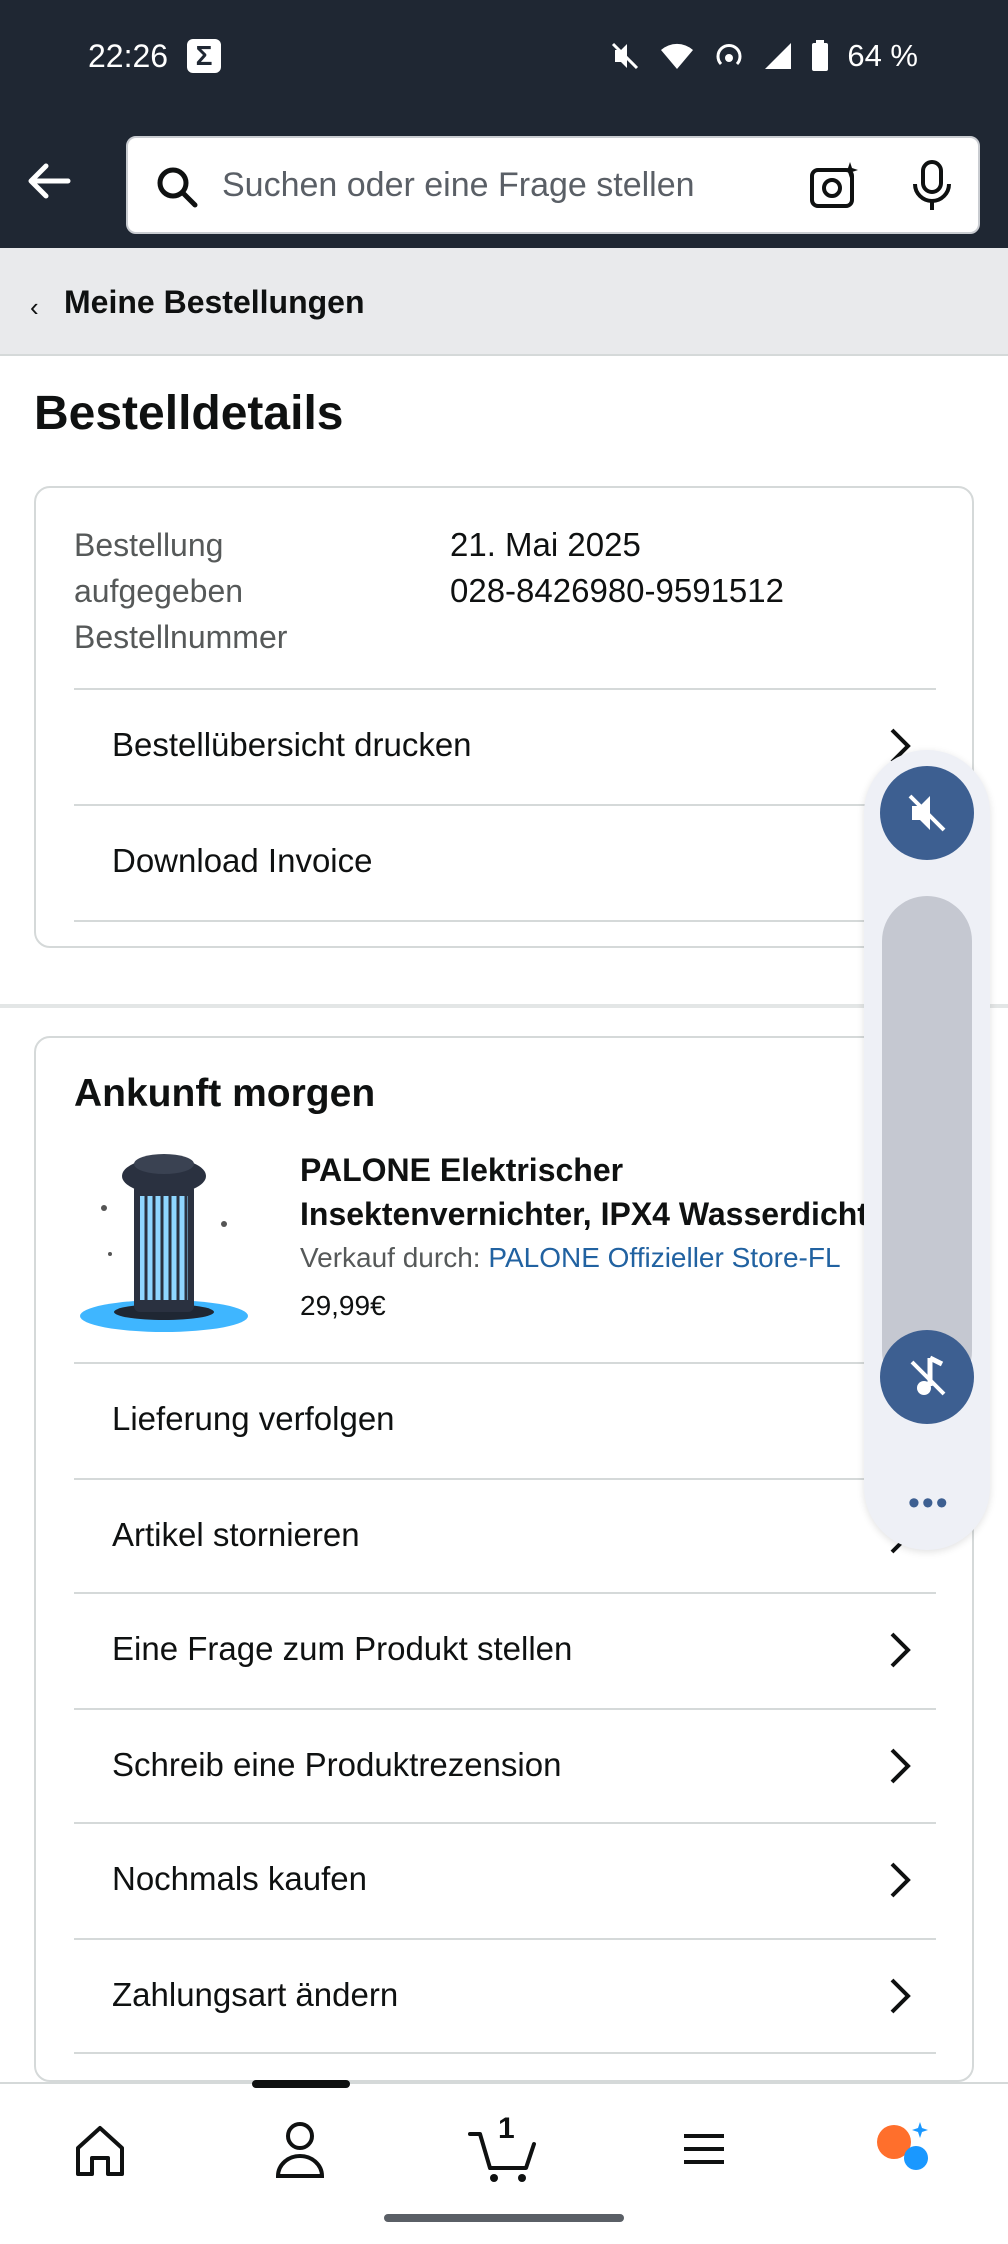 The width and height of the screenshot is (1008, 2244). What do you see at coordinates (239, 1878) in the screenshot?
I see `row-label: Nochmals kaufen` at bounding box center [239, 1878].